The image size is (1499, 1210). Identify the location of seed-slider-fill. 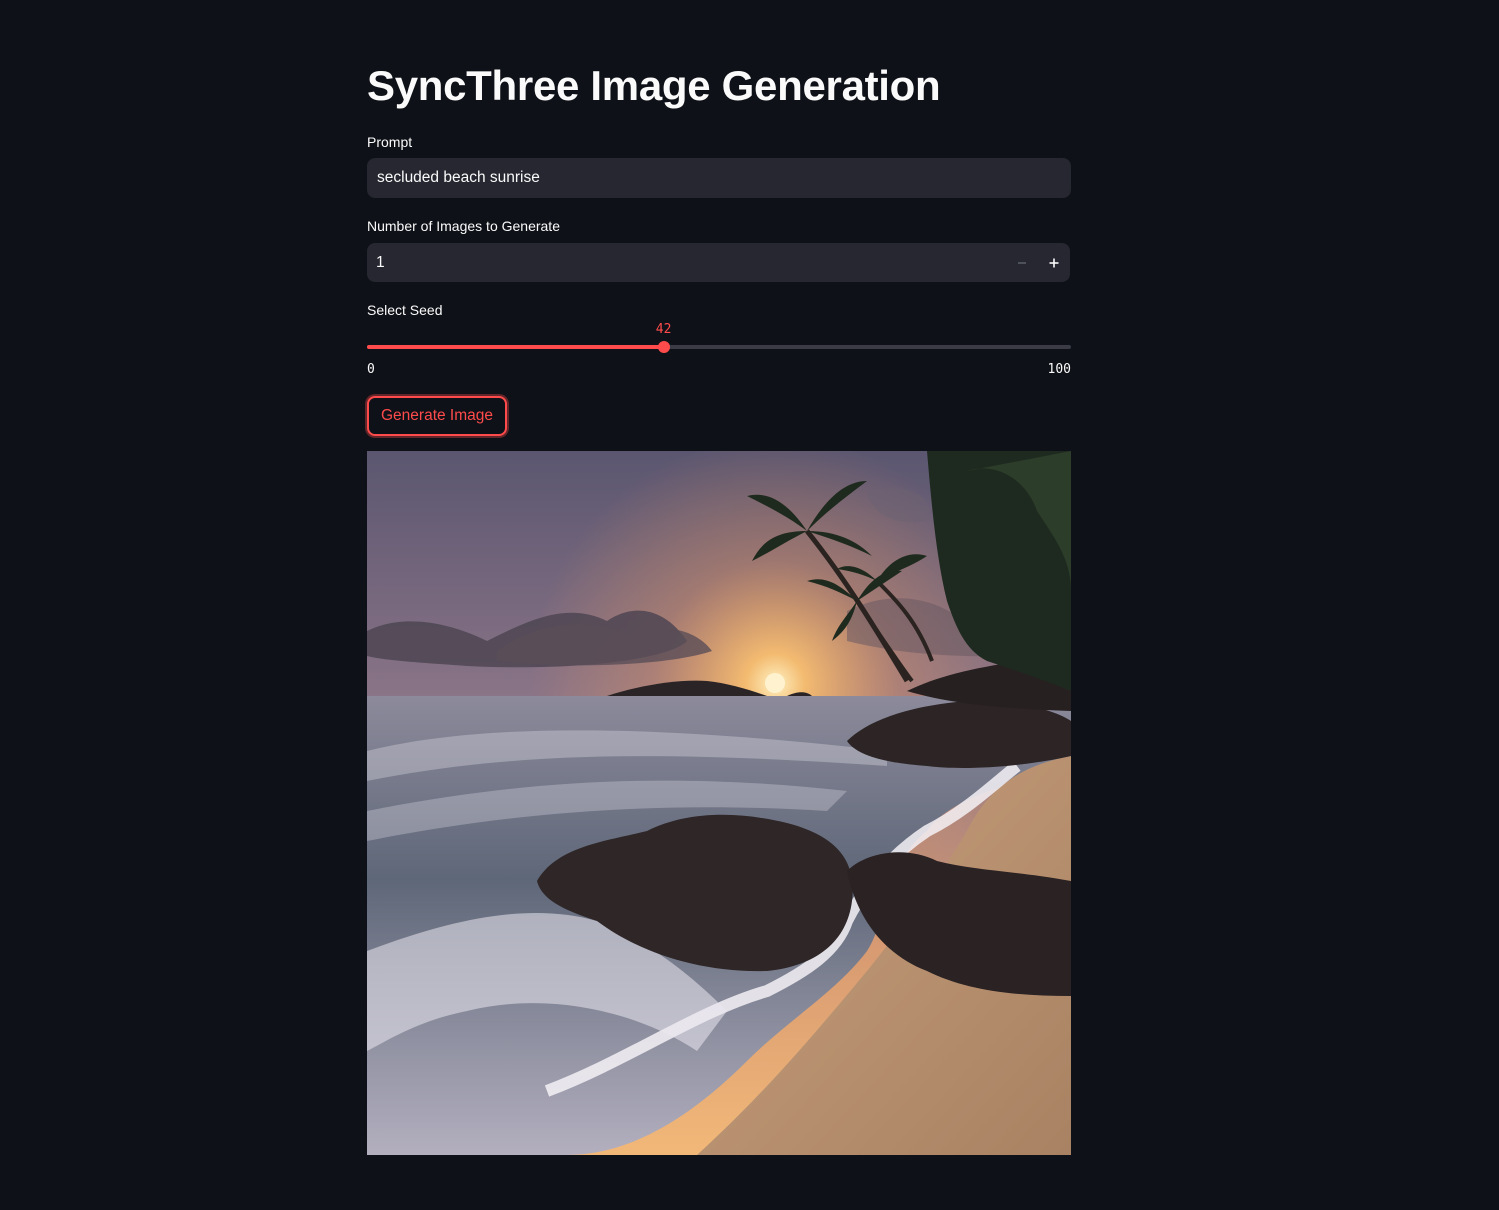
(515, 347).